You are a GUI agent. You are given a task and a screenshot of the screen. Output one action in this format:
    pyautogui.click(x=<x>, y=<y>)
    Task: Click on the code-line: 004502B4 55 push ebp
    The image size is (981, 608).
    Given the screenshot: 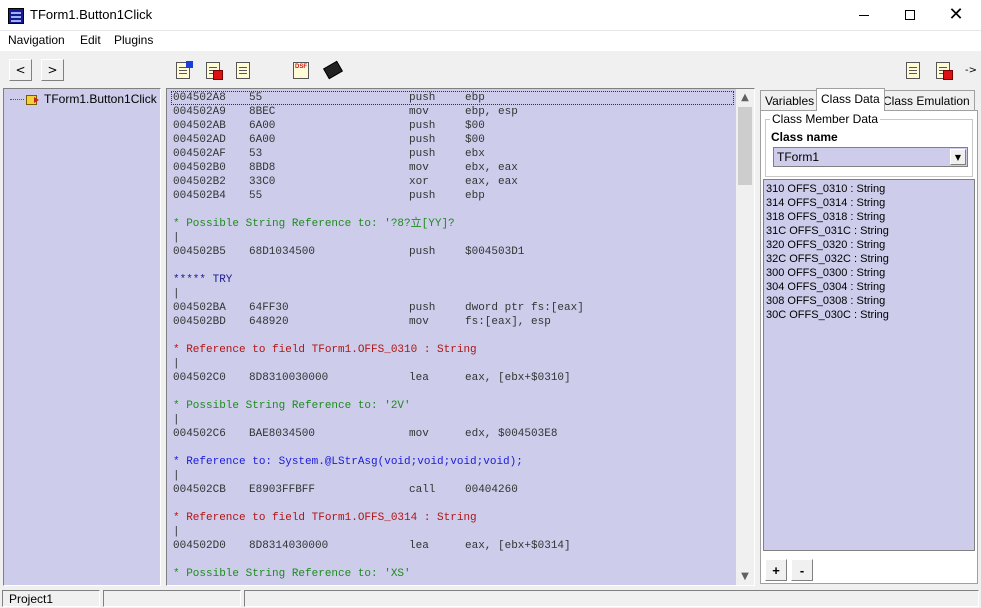 What is the action you would take?
    pyautogui.click(x=452, y=196)
    